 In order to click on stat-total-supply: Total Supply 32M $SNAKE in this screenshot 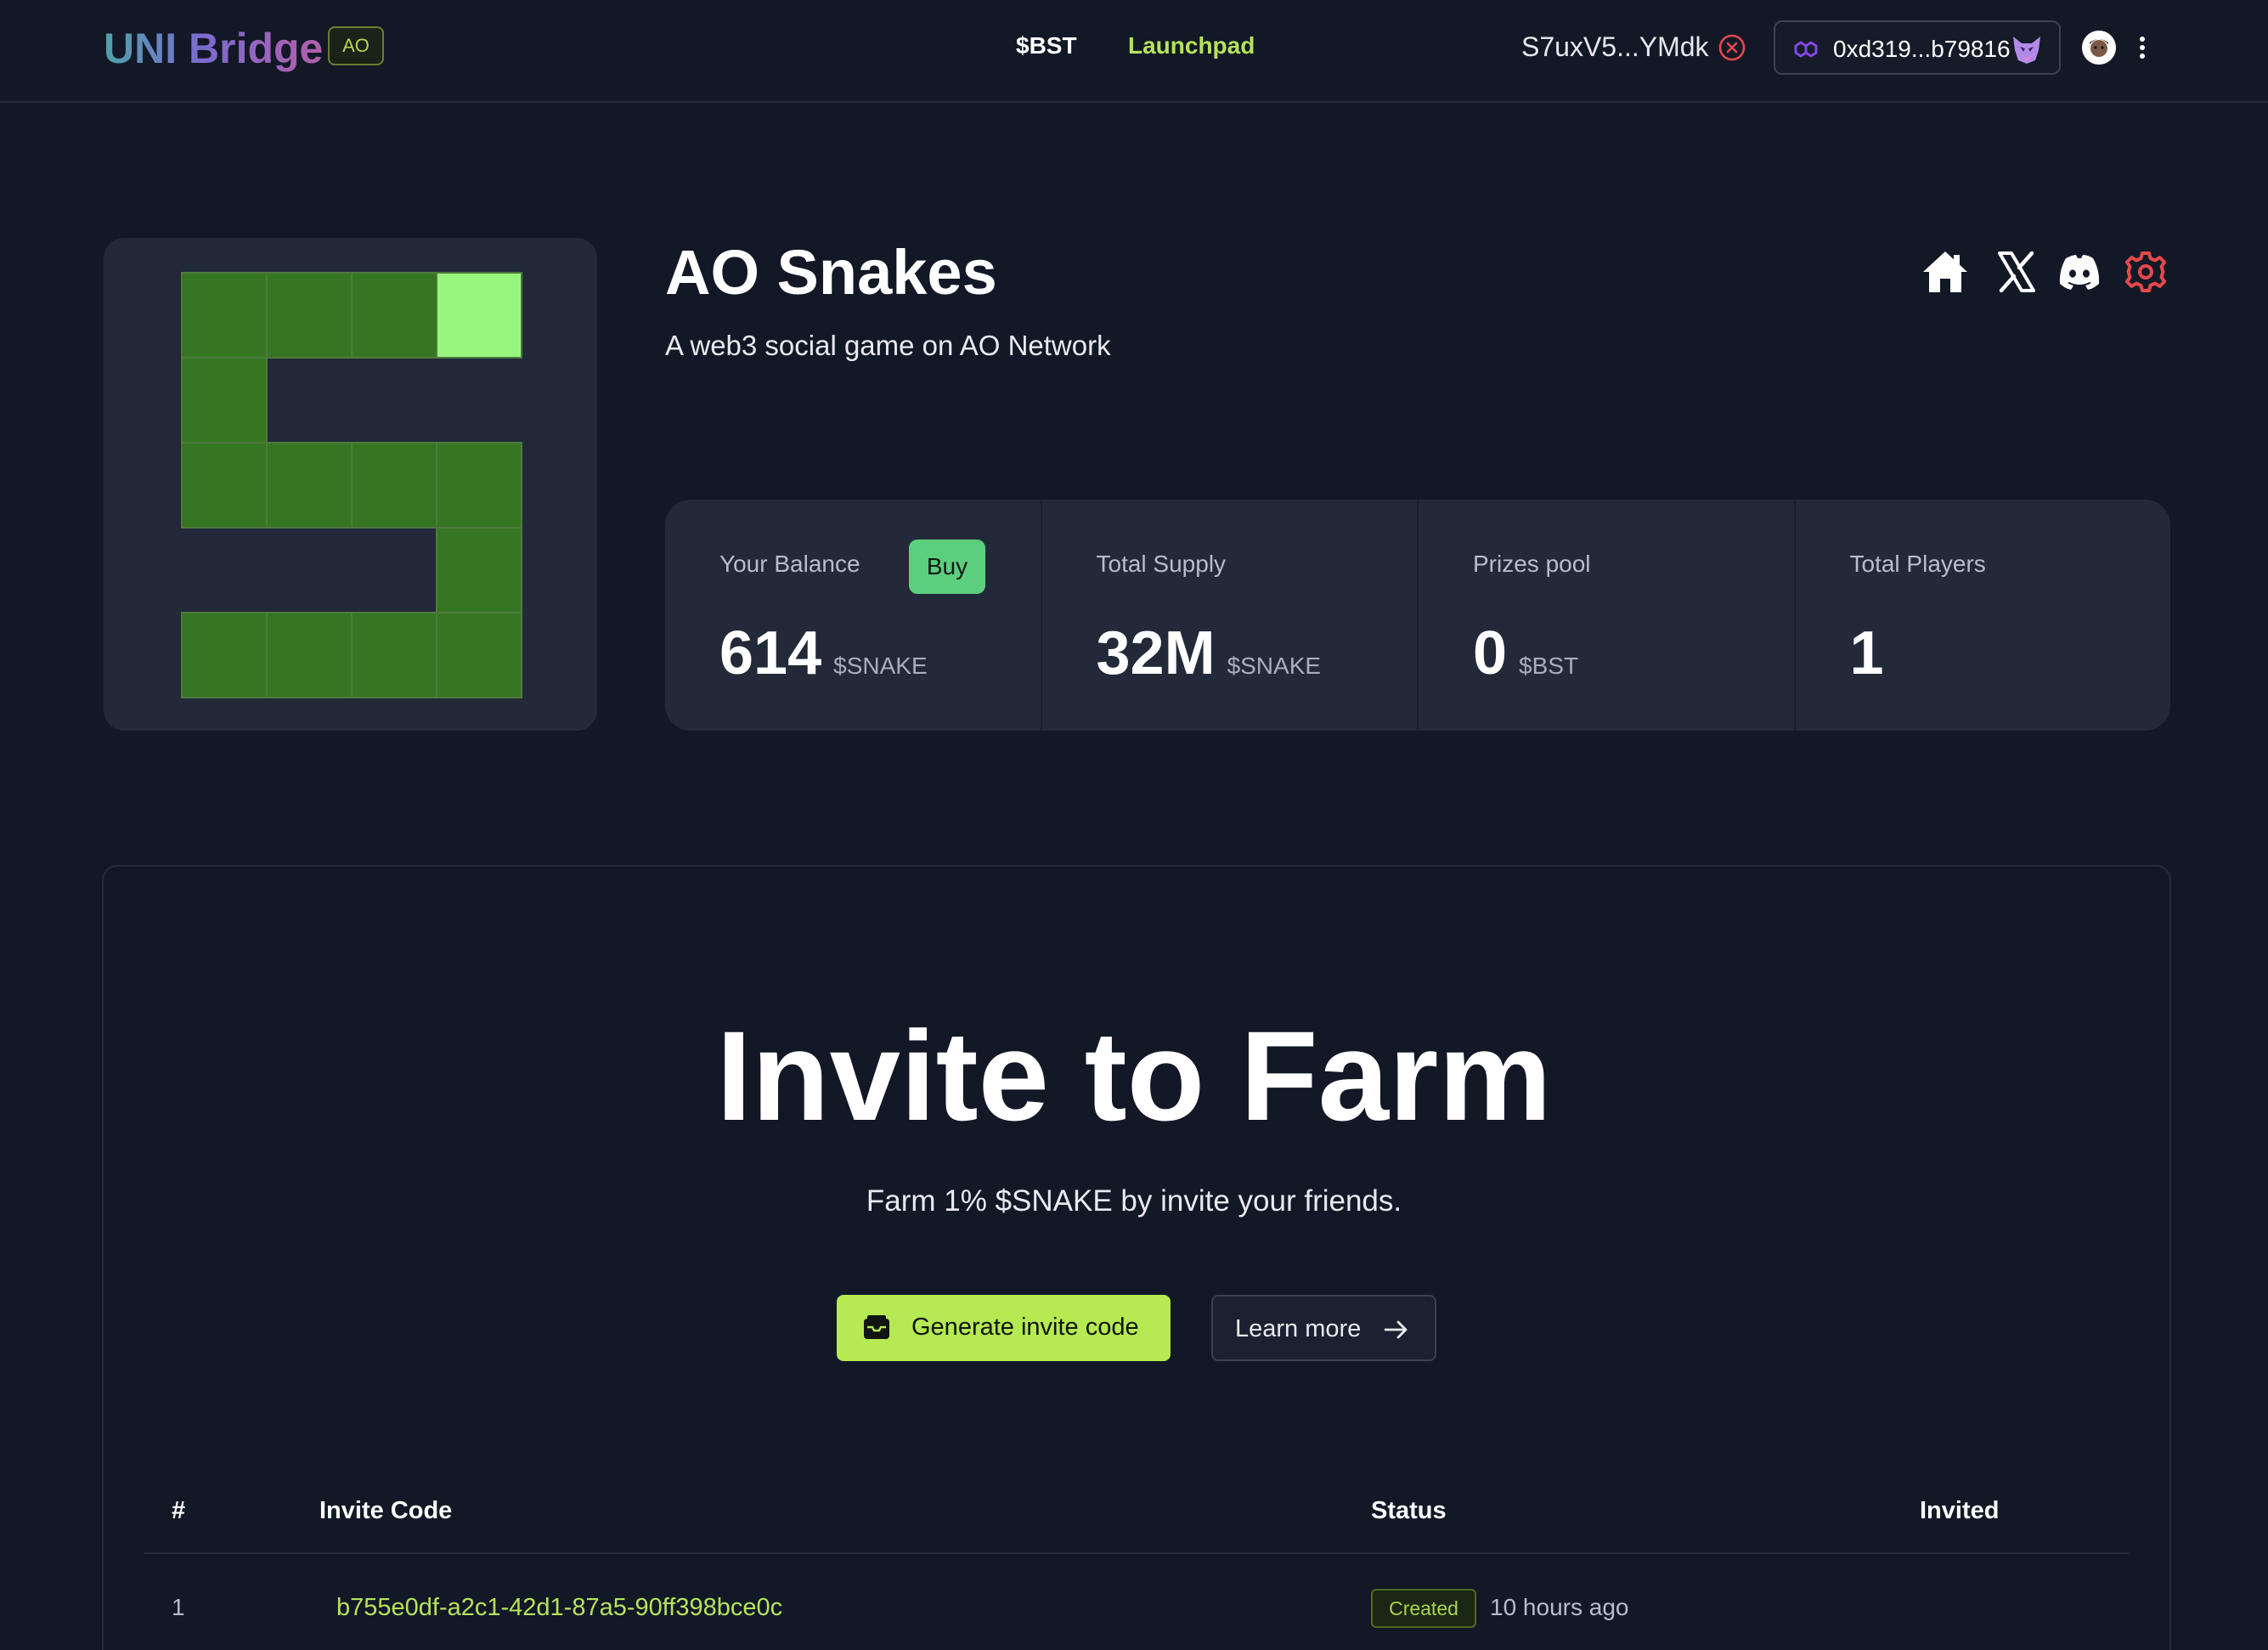, I will do `click(1230, 615)`.